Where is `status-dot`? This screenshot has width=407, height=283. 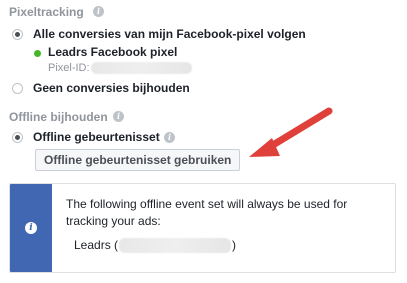 status-dot is located at coordinates (37, 53).